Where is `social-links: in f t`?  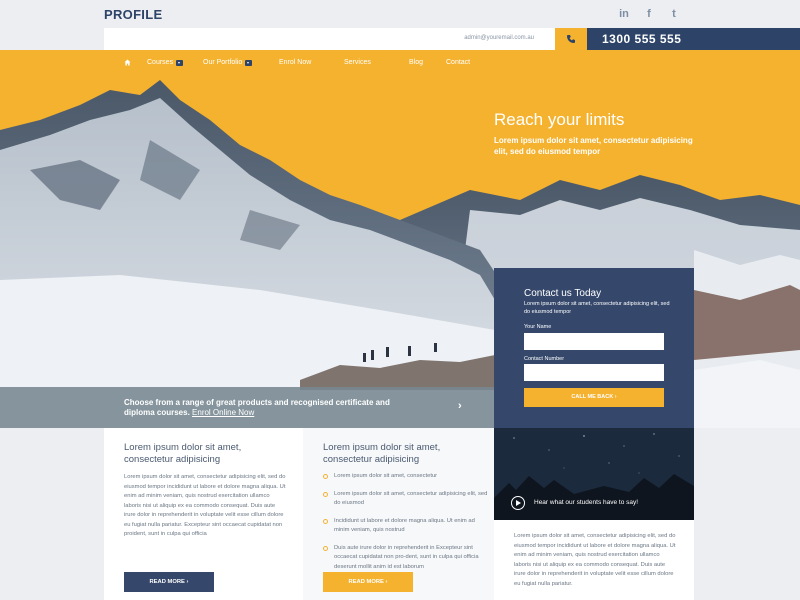
social-links: in f t is located at coordinates (649, 14).